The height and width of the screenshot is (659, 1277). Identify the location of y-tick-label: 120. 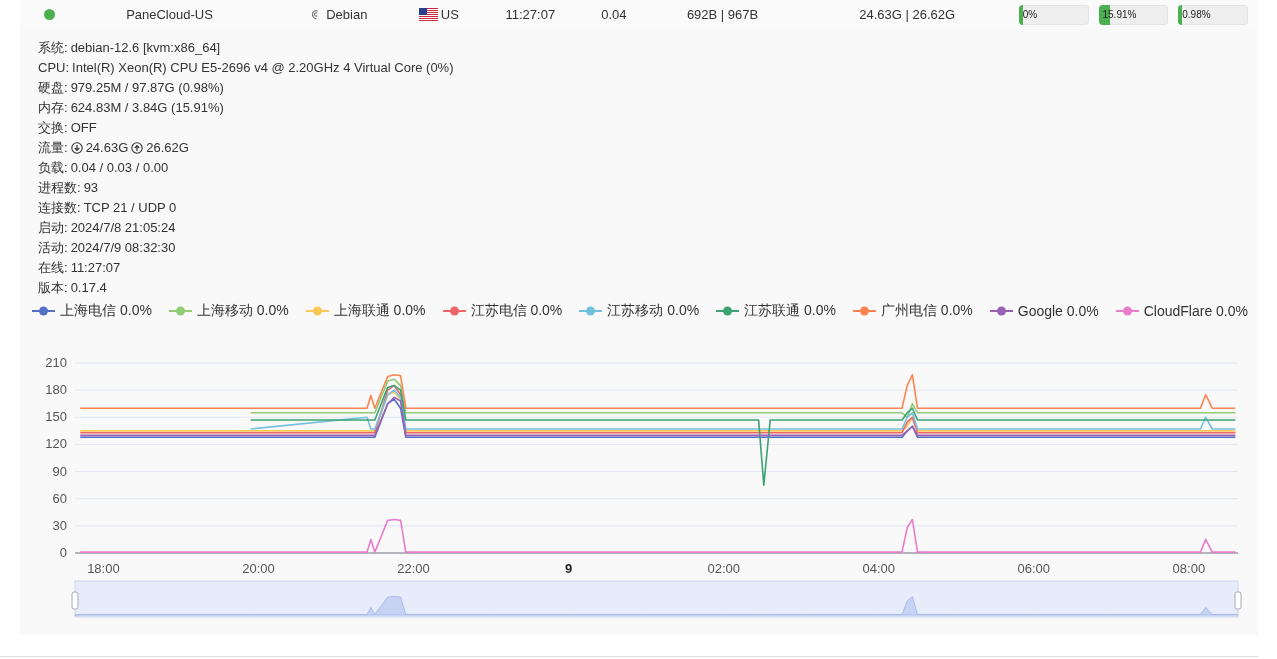
(56, 444).